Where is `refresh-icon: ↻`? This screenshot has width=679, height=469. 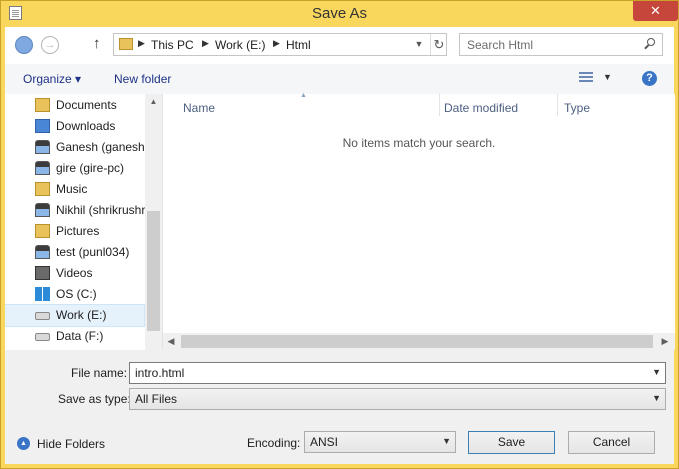 refresh-icon: ↻ is located at coordinates (438, 44).